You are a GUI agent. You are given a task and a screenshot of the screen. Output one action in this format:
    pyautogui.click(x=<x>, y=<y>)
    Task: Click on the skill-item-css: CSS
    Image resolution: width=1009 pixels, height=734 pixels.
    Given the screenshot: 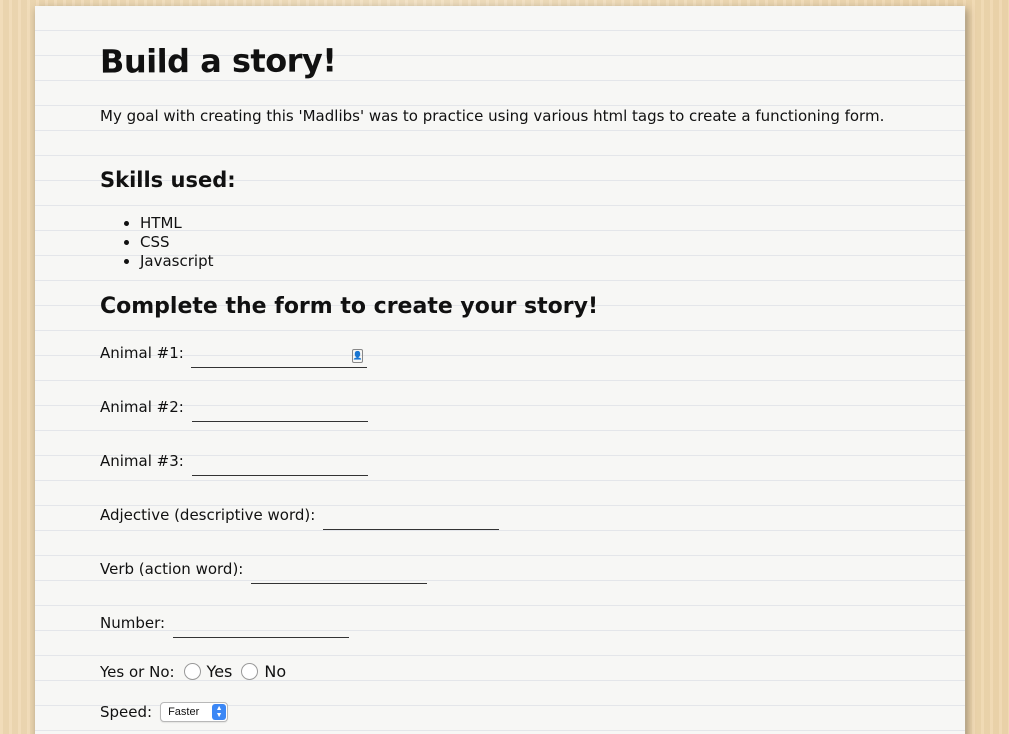 What is the action you would take?
    pyautogui.click(x=176, y=242)
    